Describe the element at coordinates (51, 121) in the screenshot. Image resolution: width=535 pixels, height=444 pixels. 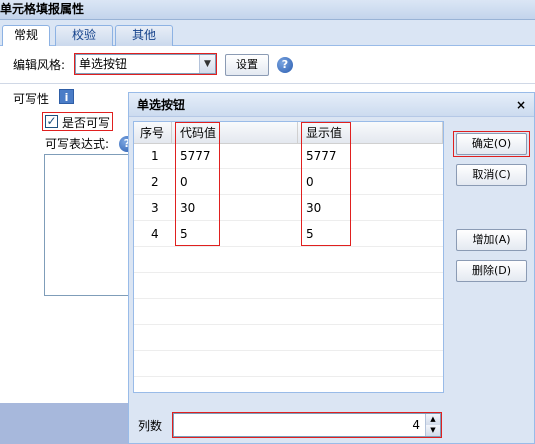
I see `writable-checkbox: ✓` at that location.